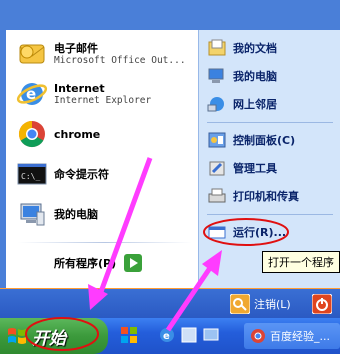 The width and height of the screenshot is (340, 354). Describe the element at coordinates (255, 48) in the screenshot. I see `menu-item-label: 我的文档` at that location.